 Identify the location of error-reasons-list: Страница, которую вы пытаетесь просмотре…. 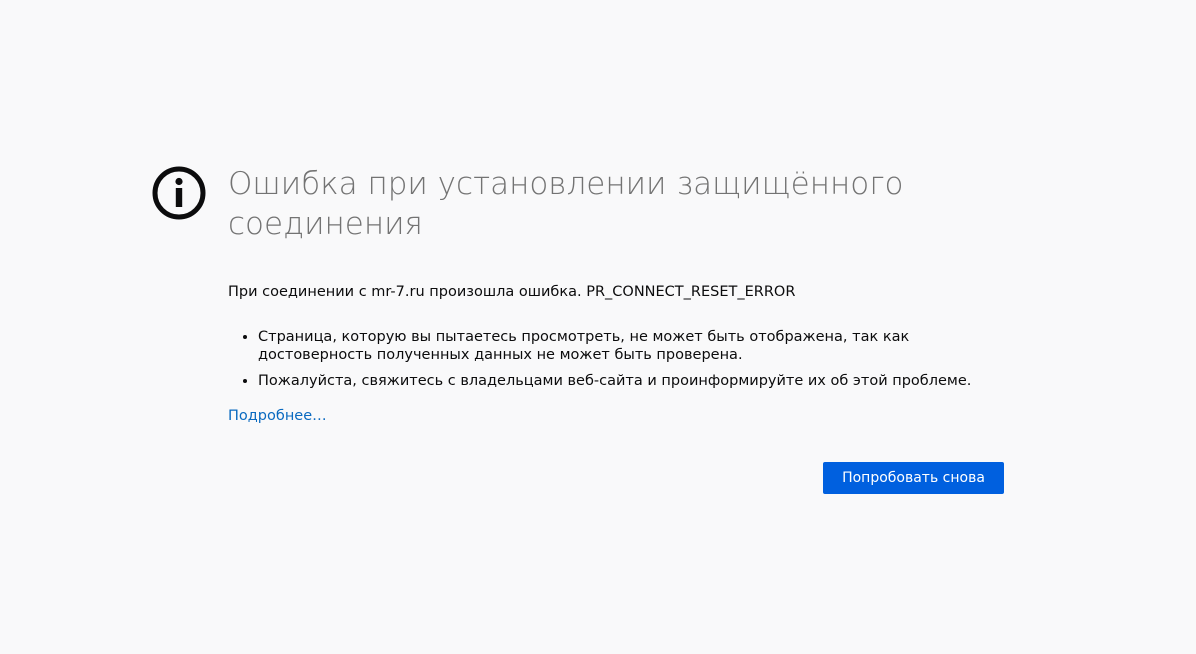
(616, 359).